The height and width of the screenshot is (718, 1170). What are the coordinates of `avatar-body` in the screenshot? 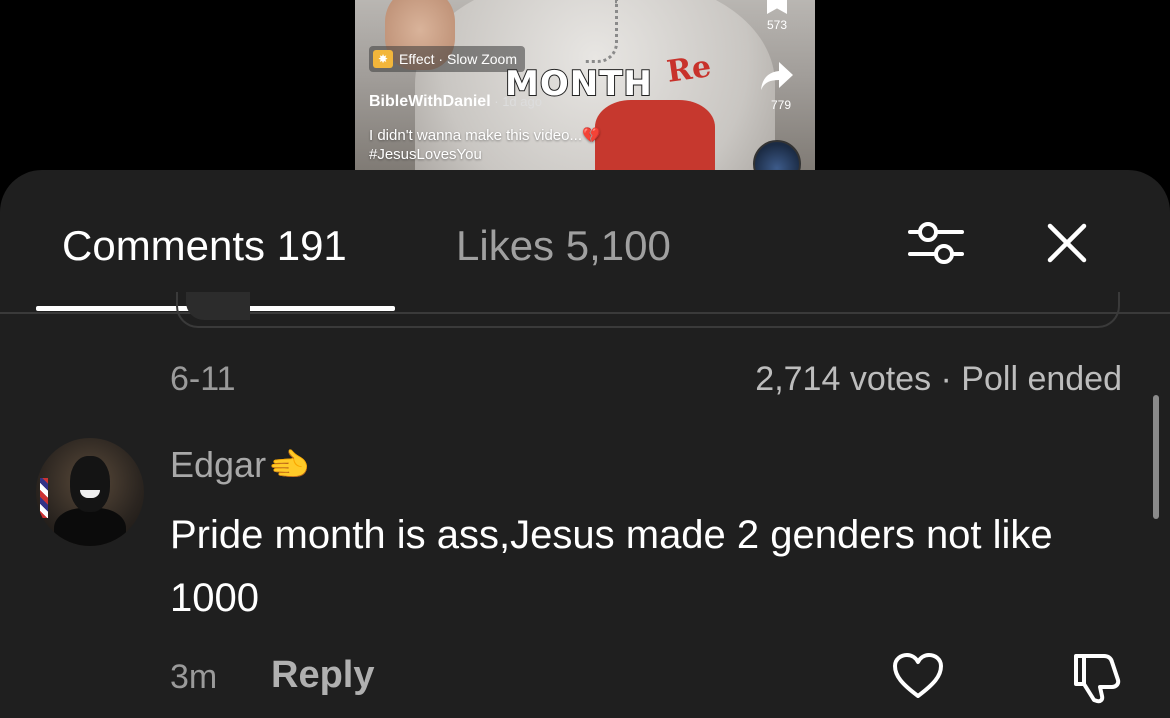 It's located at (90, 527).